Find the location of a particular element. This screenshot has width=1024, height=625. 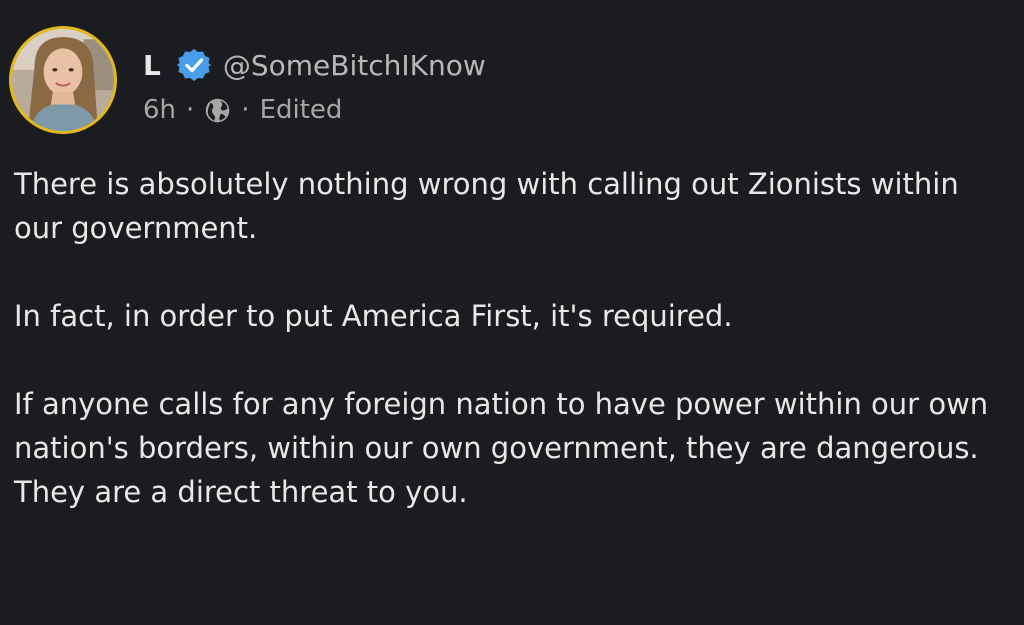

avatar-photo is located at coordinates (63, 80).